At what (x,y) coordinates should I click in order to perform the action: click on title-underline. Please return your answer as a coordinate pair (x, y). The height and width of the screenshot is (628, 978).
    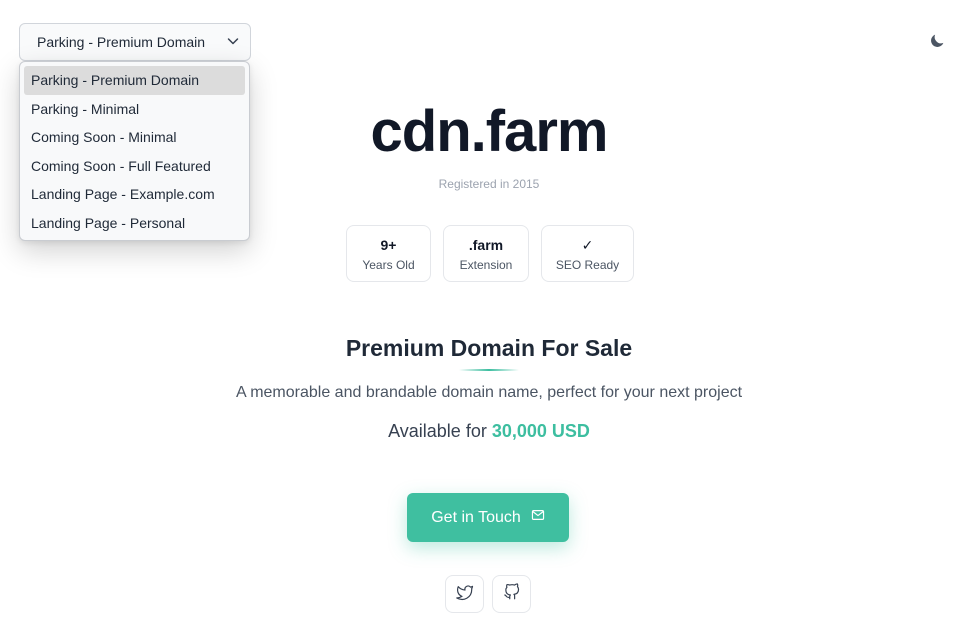
    Looking at the image, I should click on (489, 370).